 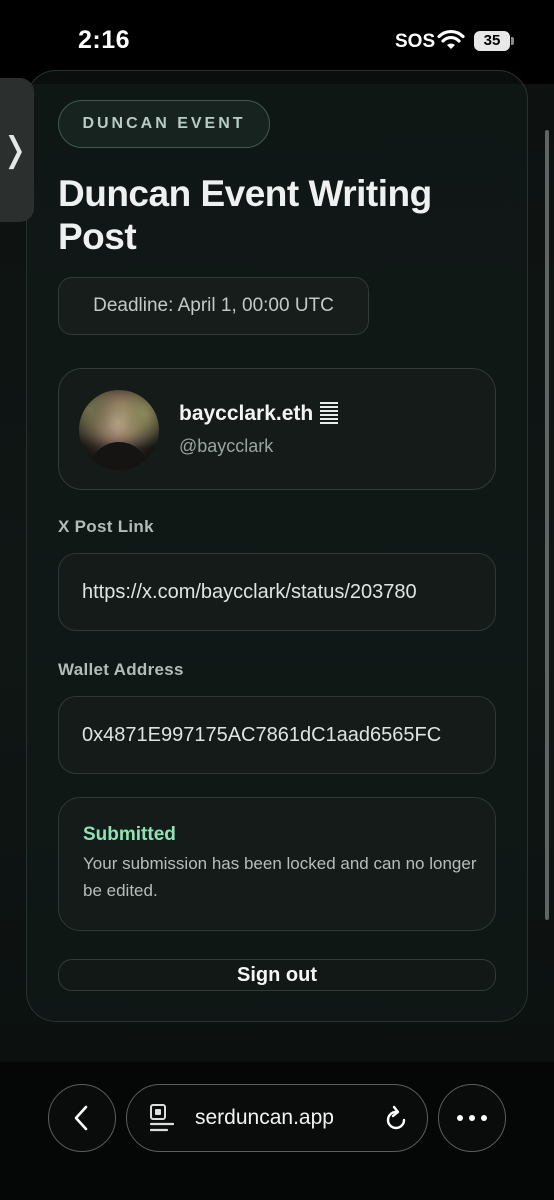 What do you see at coordinates (547, 525) in the screenshot?
I see `page-scrollbar` at bounding box center [547, 525].